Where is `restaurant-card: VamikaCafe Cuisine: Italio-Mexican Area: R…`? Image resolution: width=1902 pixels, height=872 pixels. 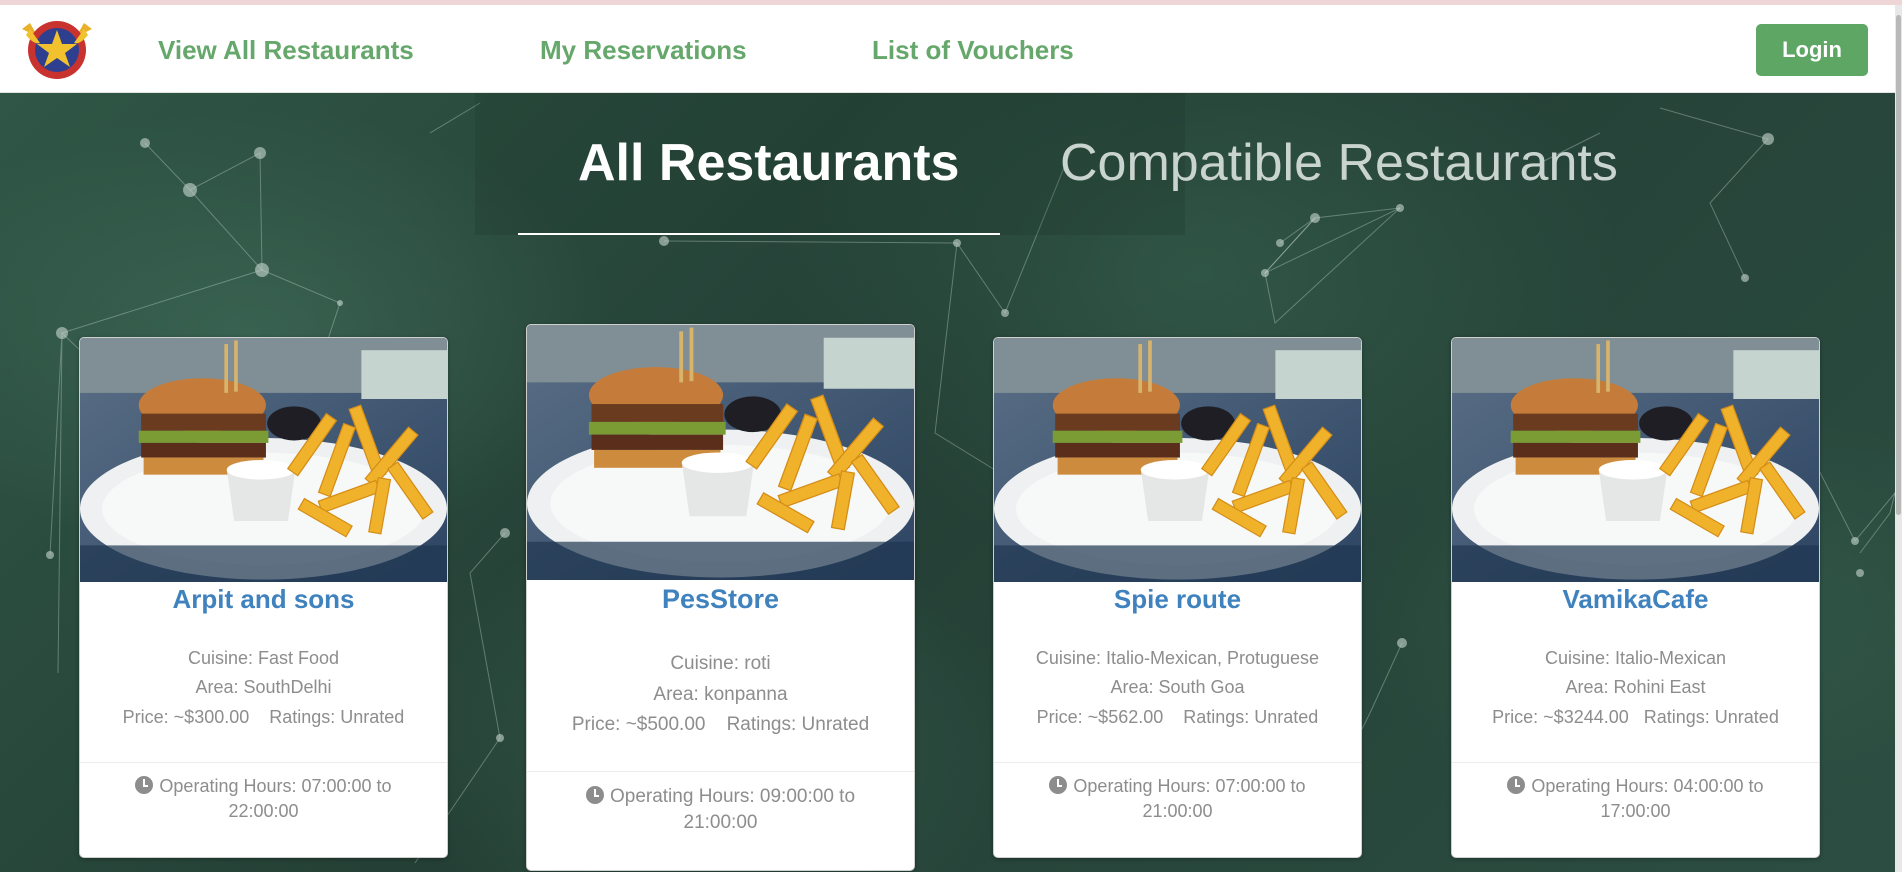 restaurant-card: VamikaCafe Cuisine: Italio-Mexican Area: R… is located at coordinates (1635, 597).